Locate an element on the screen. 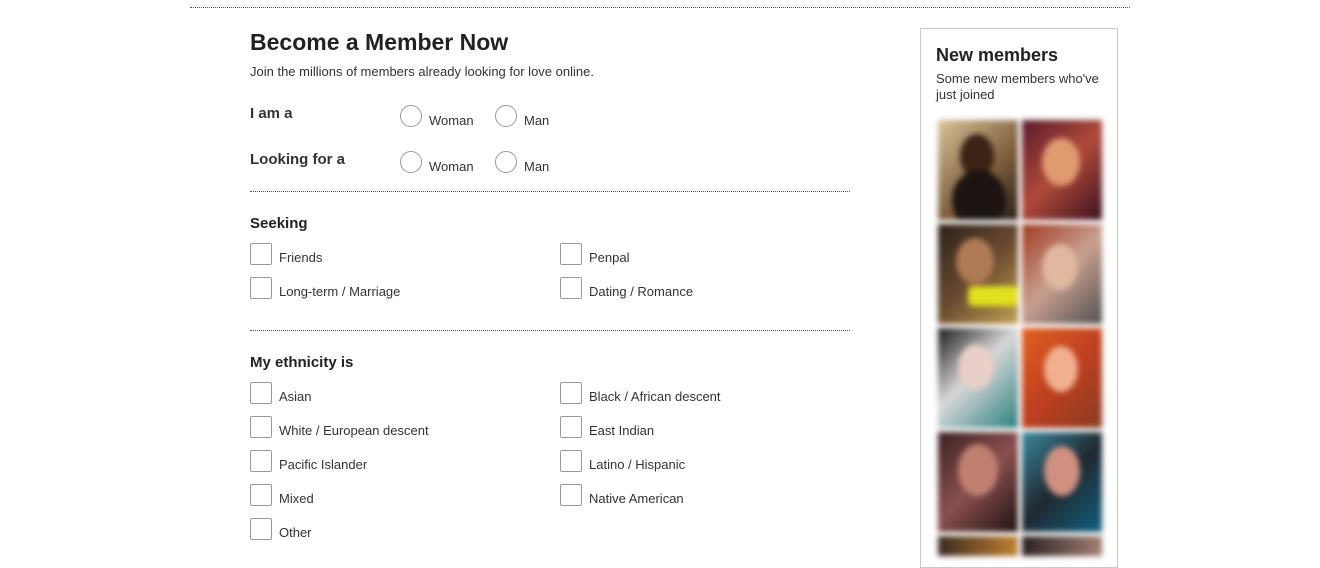  checkbox-label: Latino / Hispanic is located at coordinates (637, 464).